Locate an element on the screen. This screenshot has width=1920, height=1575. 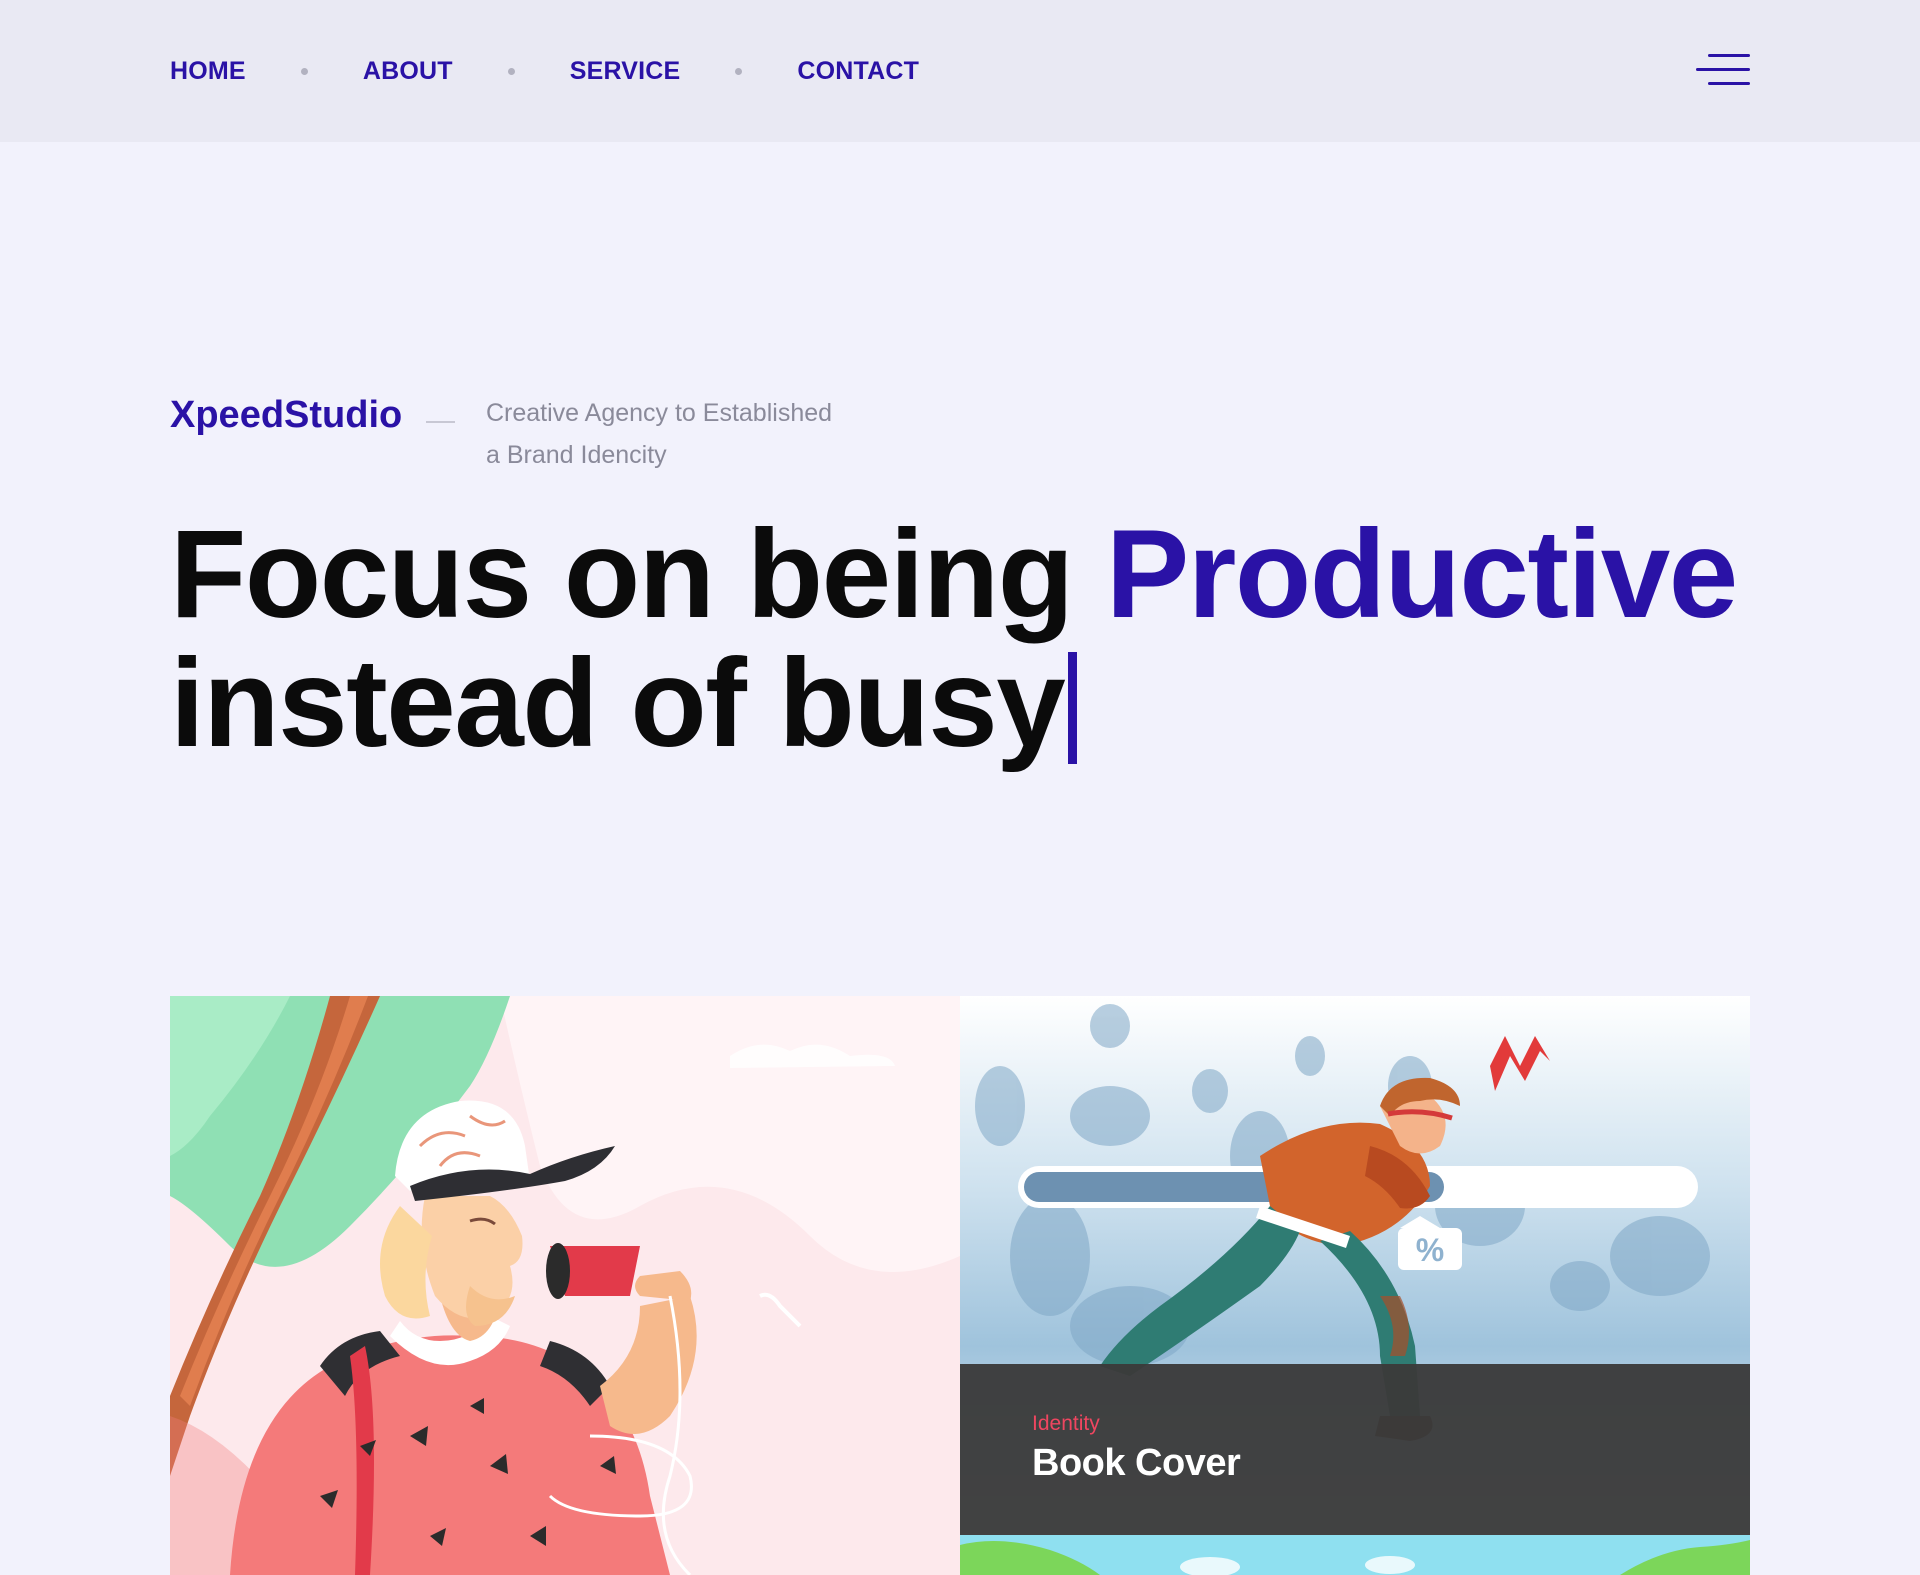
hamburger-menu-icon is located at coordinates (1723, 70).